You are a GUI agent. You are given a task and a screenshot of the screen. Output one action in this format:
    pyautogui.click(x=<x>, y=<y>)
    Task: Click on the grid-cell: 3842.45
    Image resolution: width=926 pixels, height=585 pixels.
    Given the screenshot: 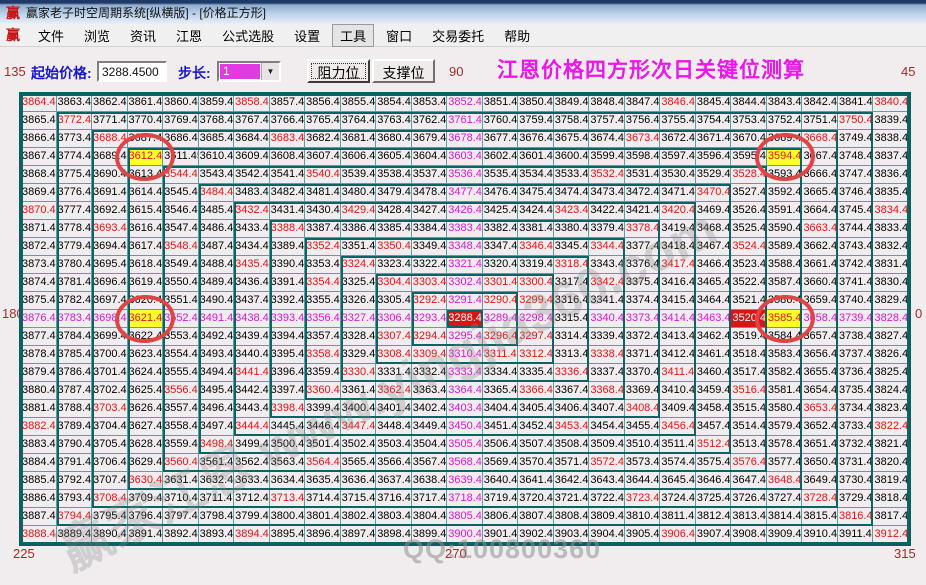 What is the action you would take?
    pyautogui.click(x=820, y=103)
    